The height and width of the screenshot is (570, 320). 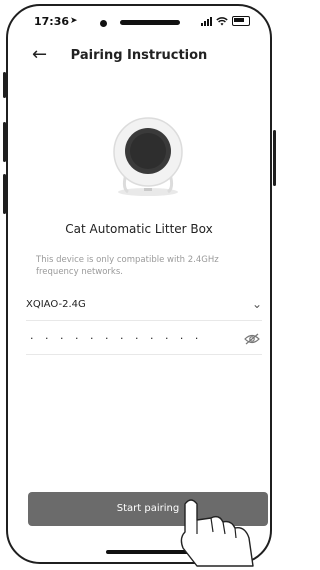 What do you see at coordinates (116, 338) in the screenshot?
I see `password-masked-value: · · · · · · · · · · · ·` at bounding box center [116, 338].